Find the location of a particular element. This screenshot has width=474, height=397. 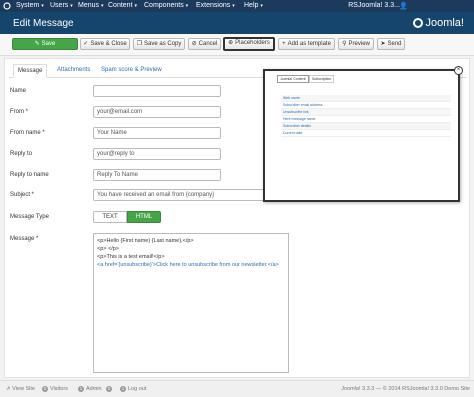

view-site-link: ⇗ View Site is located at coordinates (20, 389).